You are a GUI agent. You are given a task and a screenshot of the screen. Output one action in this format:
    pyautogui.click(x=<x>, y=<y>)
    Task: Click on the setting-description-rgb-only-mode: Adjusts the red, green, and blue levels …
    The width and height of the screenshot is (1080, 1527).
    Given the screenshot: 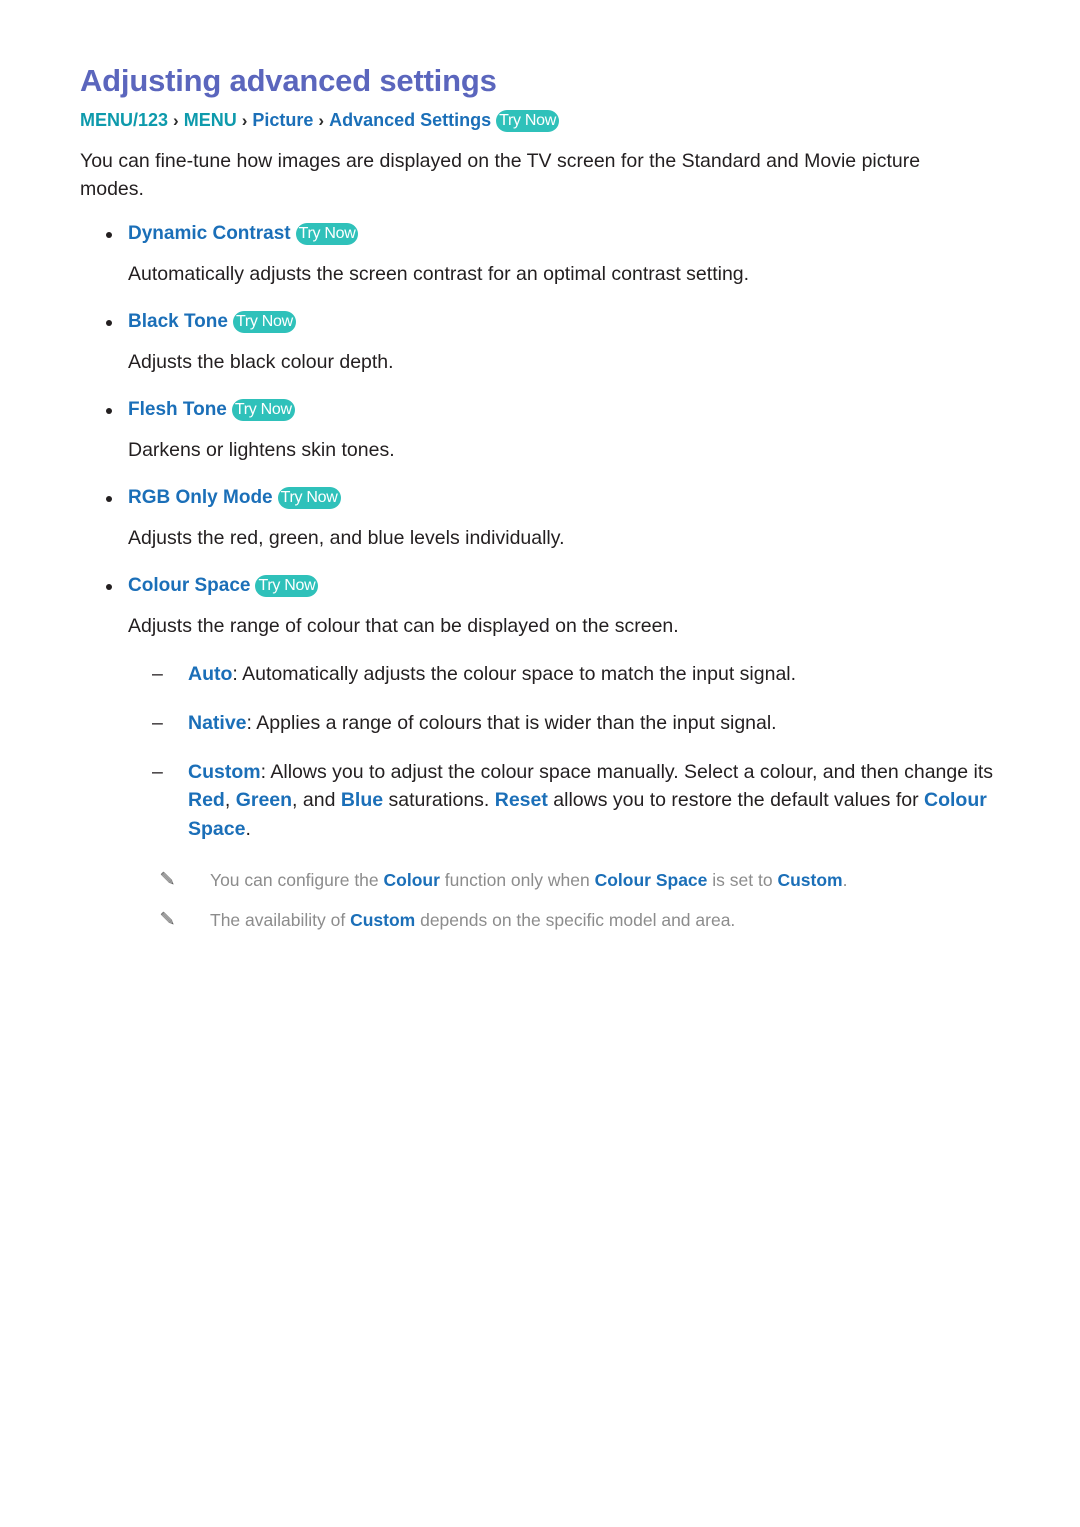 What is the action you would take?
    pyautogui.click(x=346, y=538)
    